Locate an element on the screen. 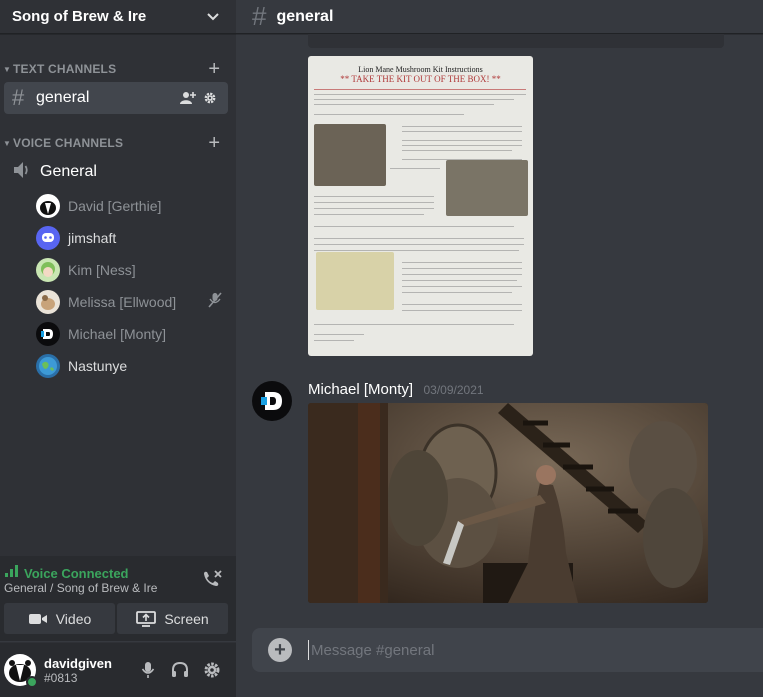 This screenshot has width=763, height=697. voice-user-name: Michael [Monty] is located at coordinates (117, 334).